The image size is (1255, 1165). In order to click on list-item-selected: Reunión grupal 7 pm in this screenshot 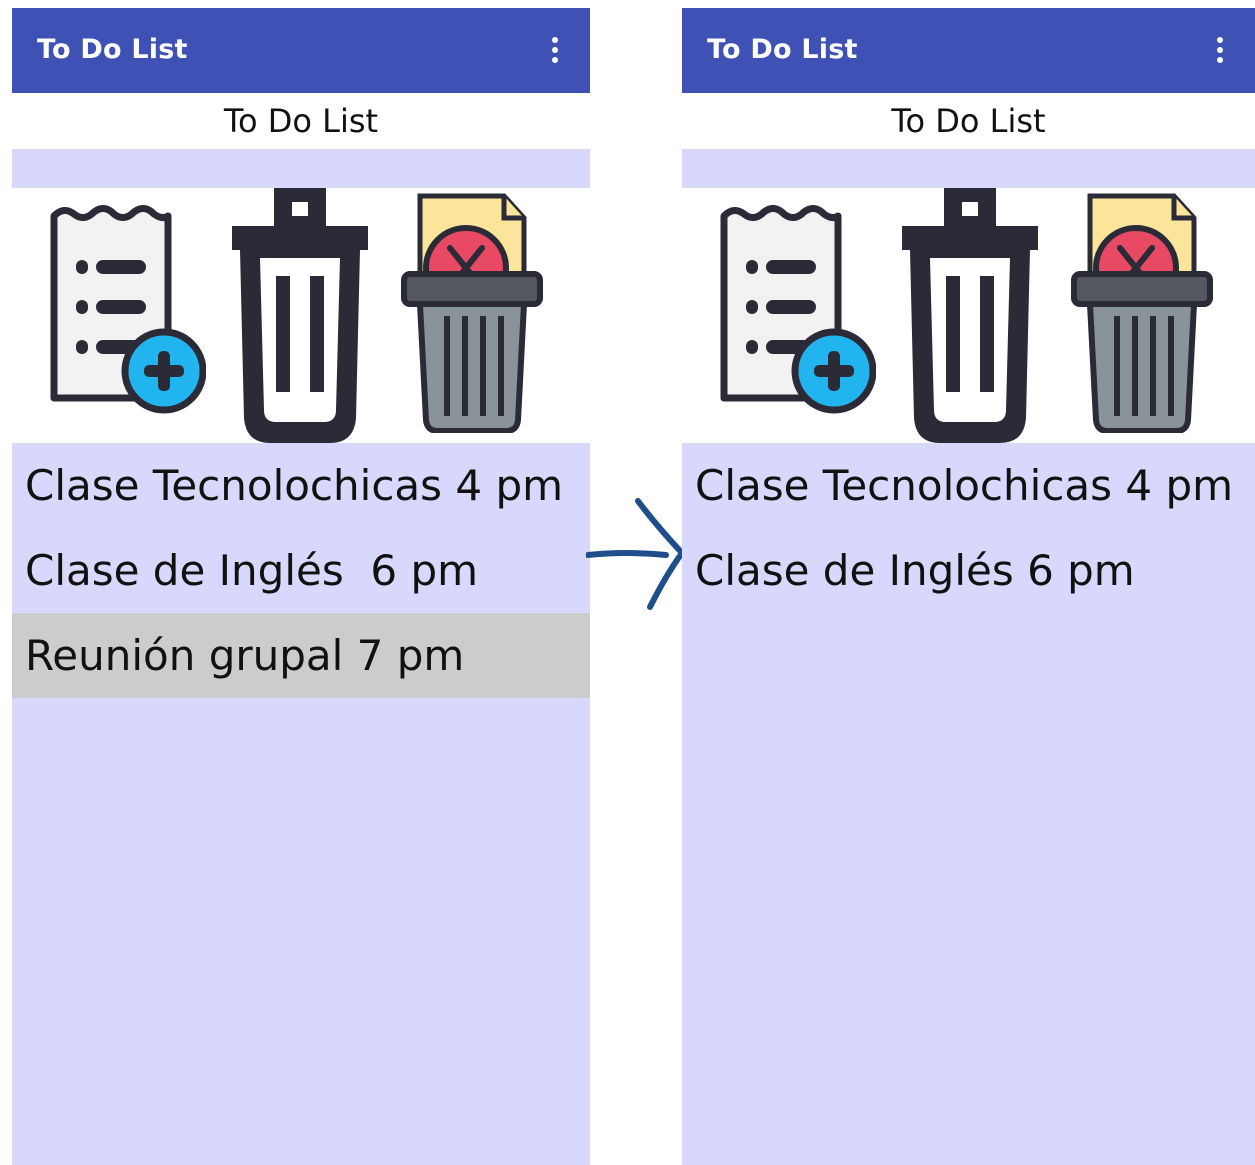, I will do `click(301, 655)`.